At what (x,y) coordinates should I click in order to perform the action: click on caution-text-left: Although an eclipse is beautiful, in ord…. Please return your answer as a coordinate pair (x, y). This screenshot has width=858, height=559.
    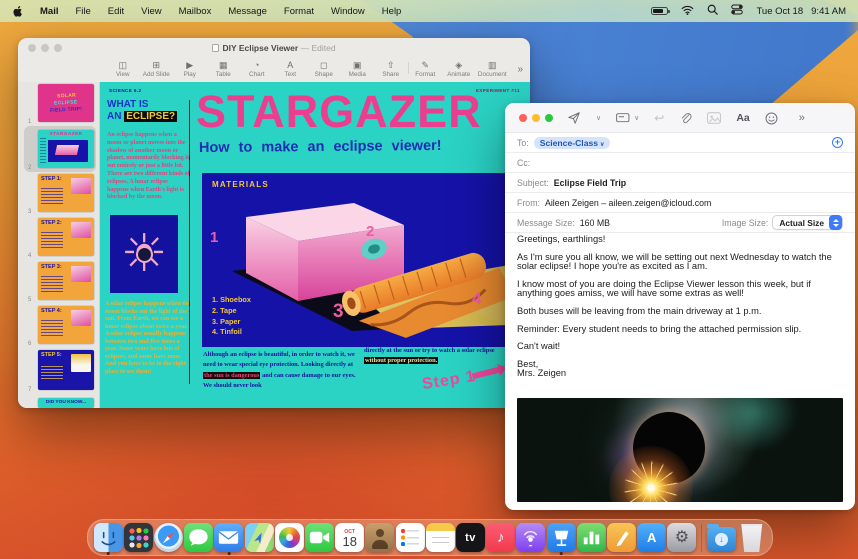
    Looking at the image, I should click on (282, 371).